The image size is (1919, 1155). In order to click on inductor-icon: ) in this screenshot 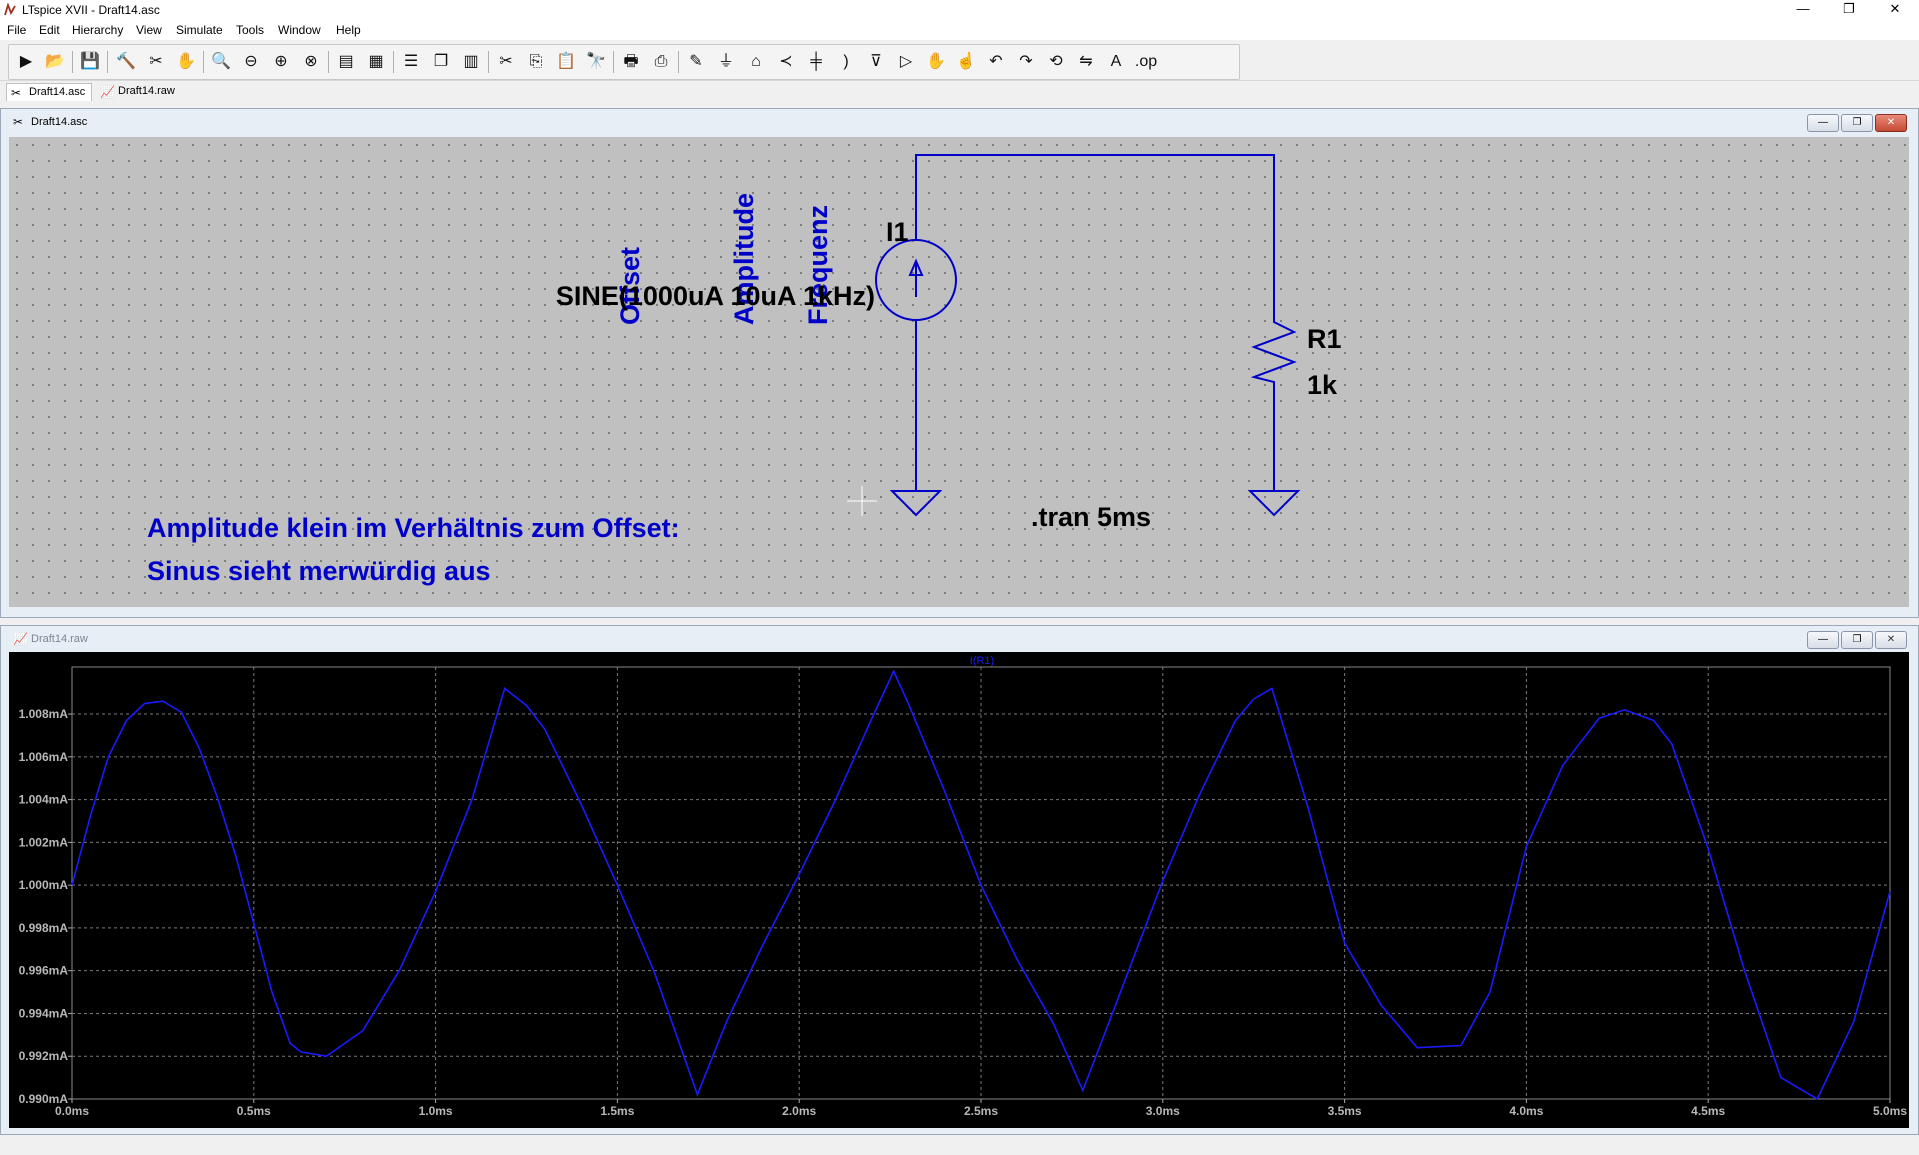, I will do `click(846, 62)`.